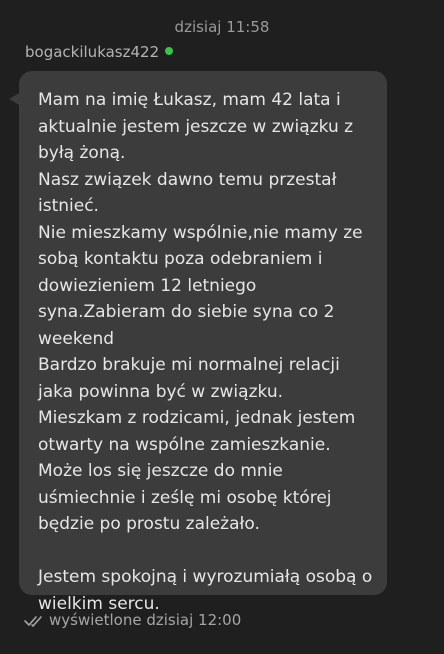 This screenshot has height=654, width=444. What do you see at coordinates (145, 620) in the screenshot?
I see `read-status-text: wyświetlone dzisiaj 12:00` at bounding box center [145, 620].